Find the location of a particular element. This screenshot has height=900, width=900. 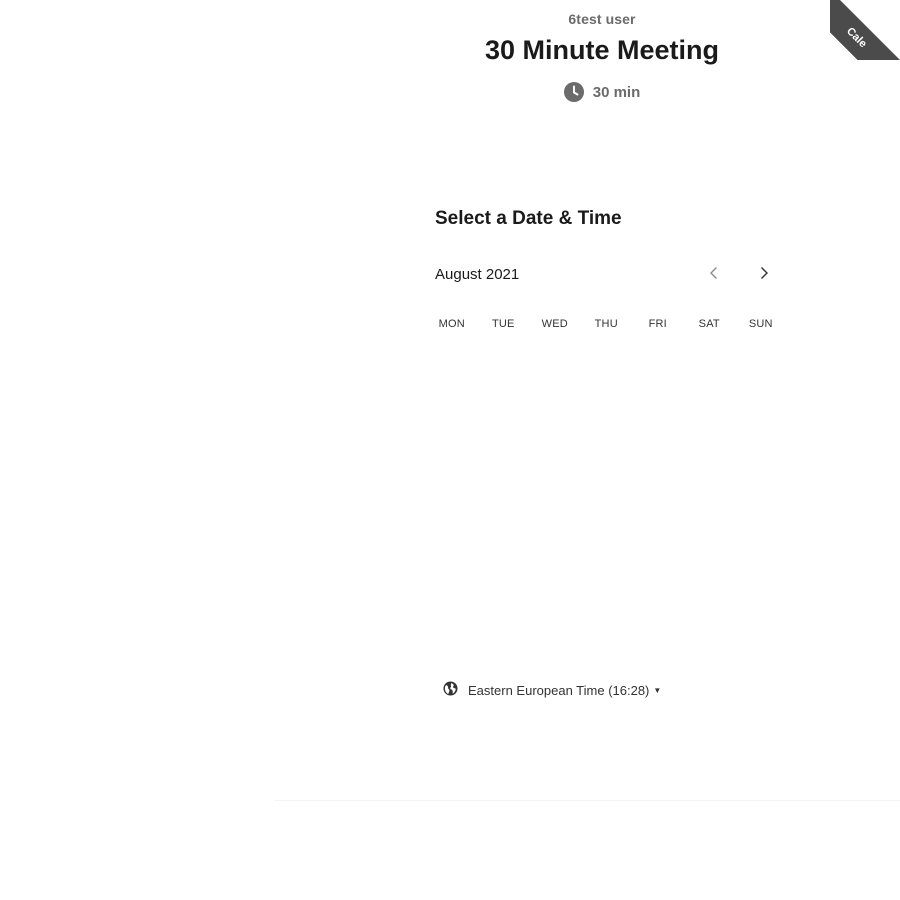

event-title: 30 Minute Meeting is located at coordinates (602, 50).